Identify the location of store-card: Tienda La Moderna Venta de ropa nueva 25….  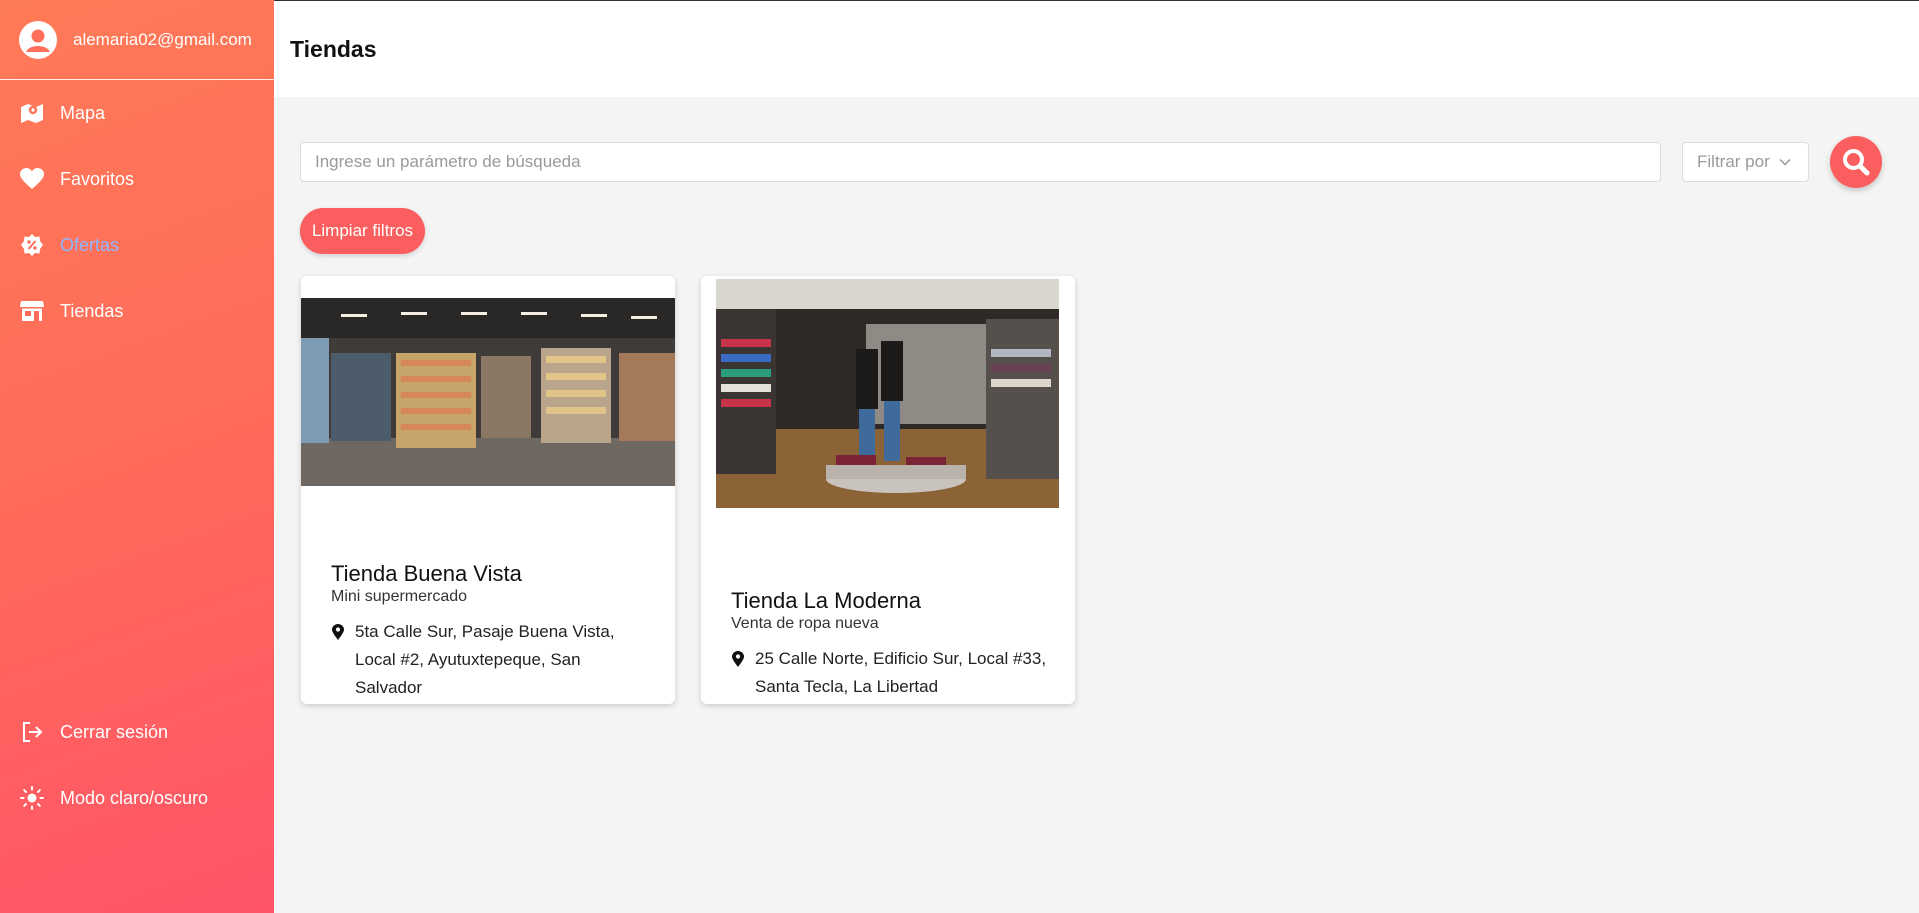
(888, 490).